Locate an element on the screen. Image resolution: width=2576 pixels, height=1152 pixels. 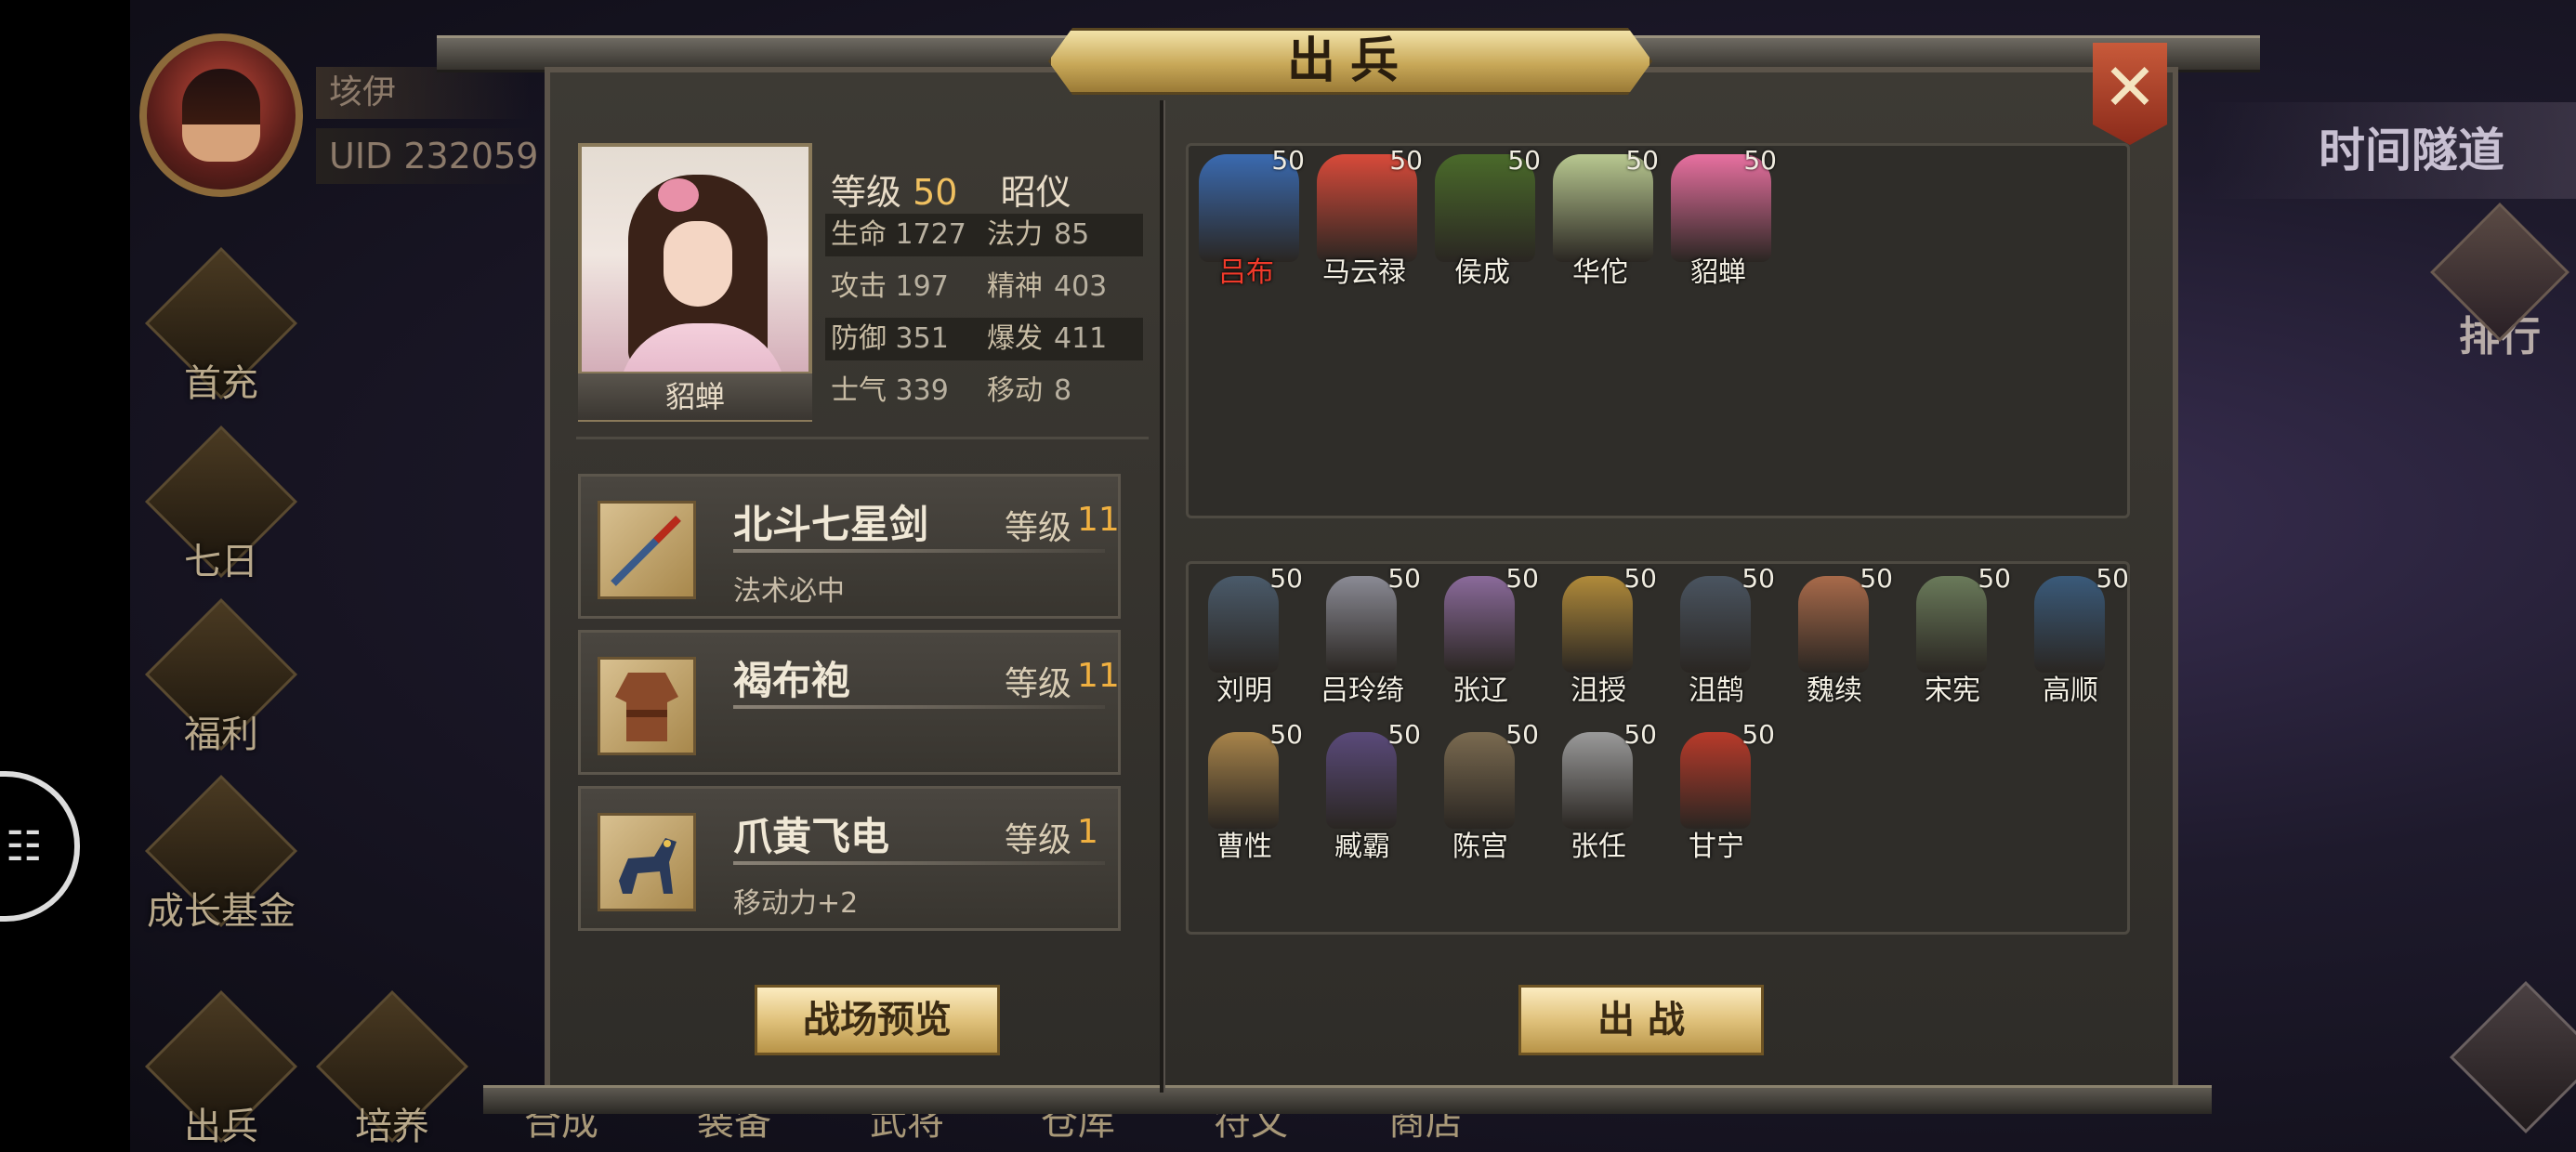
equipment-slot-weapon: 北斗七星剑 等级 11 法术必中 is located at coordinates (849, 546).